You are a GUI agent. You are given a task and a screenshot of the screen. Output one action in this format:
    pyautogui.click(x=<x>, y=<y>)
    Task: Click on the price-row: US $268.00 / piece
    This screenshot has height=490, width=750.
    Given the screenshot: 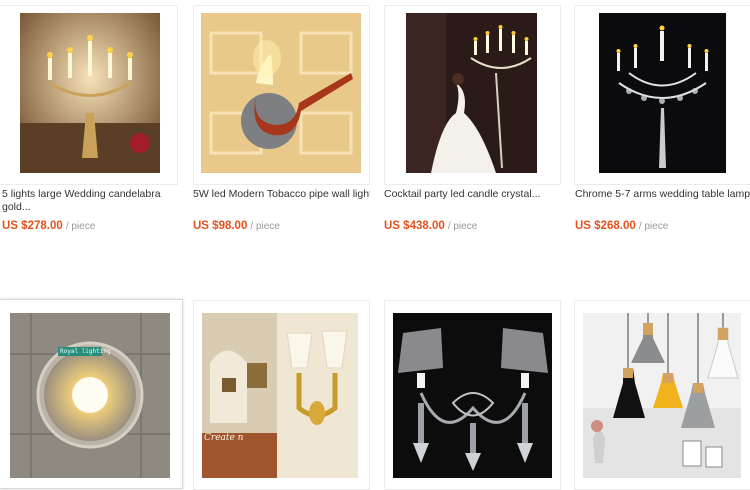 What is the action you would take?
    pyautogui.click(x=621, y=226)
    